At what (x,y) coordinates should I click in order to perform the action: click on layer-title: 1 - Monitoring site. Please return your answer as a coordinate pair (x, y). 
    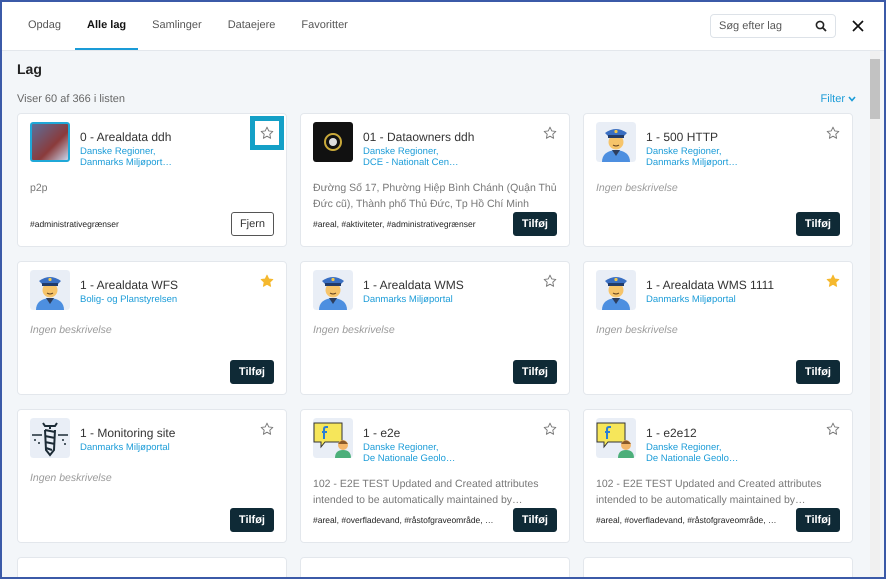
    Looking at the image, I should click on (164, 433).